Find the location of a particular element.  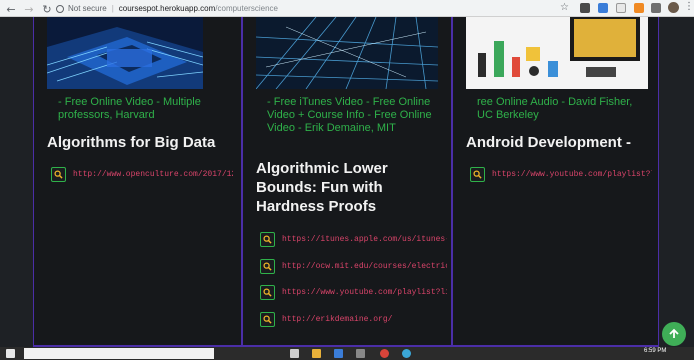

info-icon is located at coordinates (60, 8).